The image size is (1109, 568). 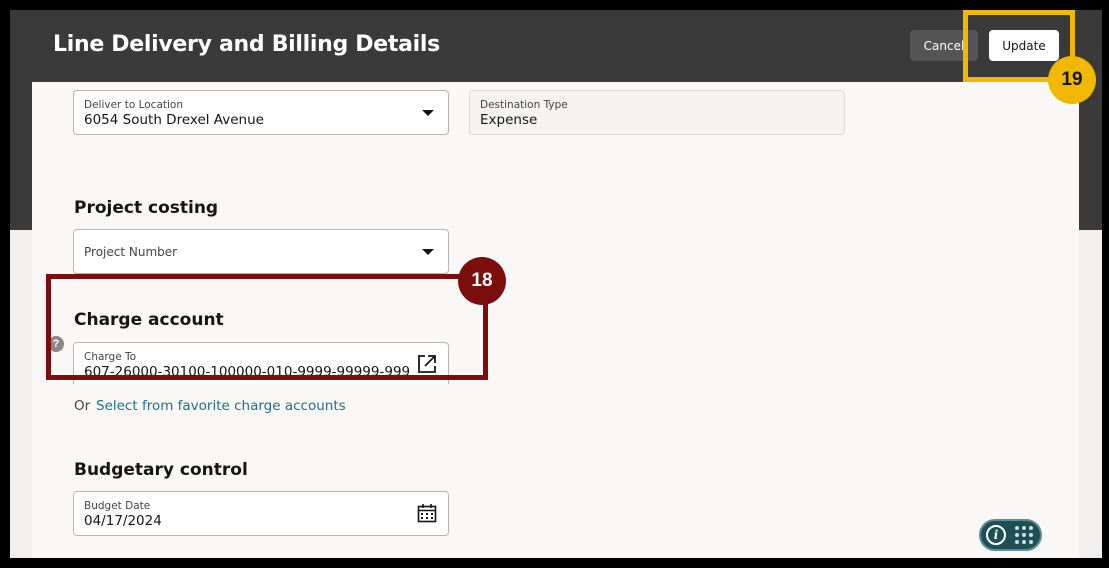 I want to click on help-widget: i, so click(x=1010, y=535).